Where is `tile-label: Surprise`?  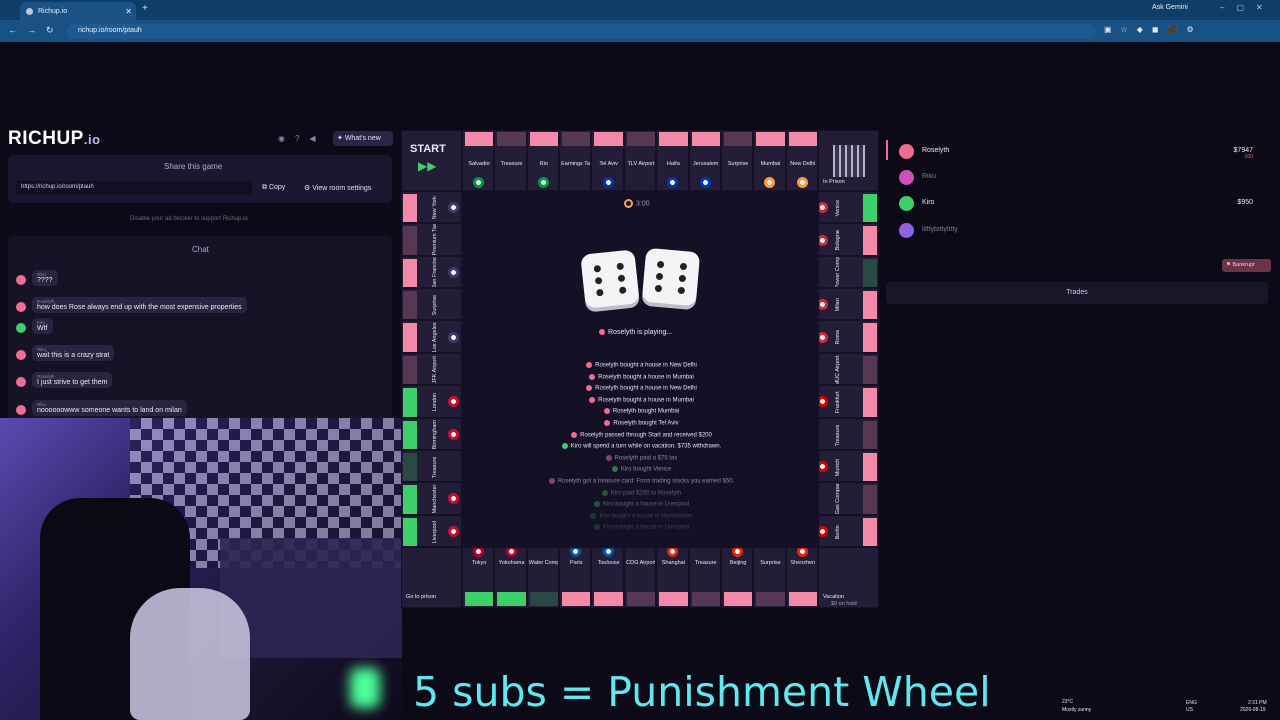
tile-label: Surprise is located at coordinates (435, 305).